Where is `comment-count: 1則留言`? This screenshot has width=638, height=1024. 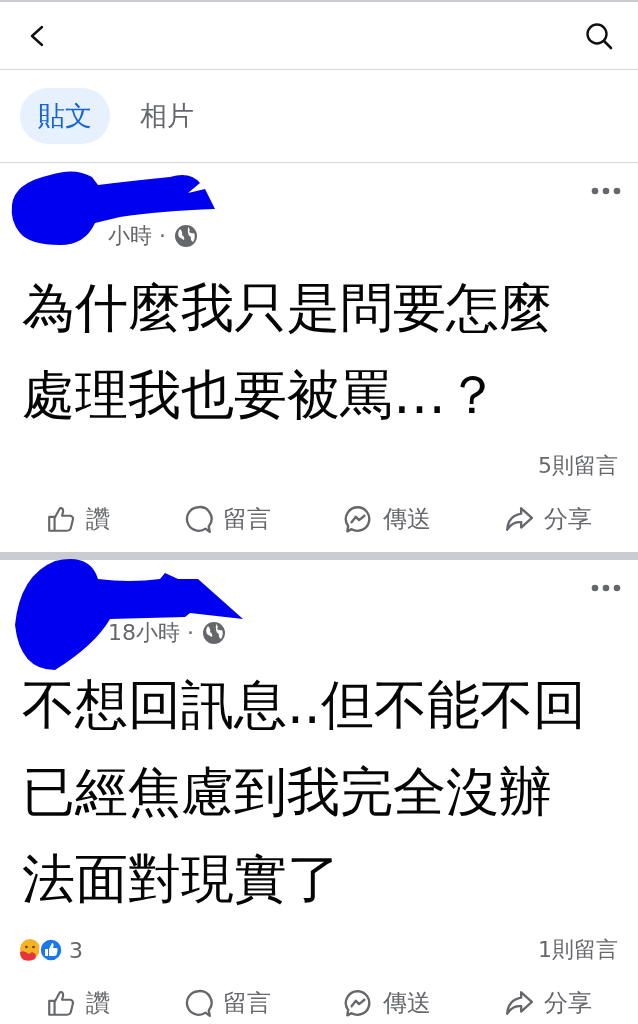
comment-count: 1則留言 is located at coordinates (578, 950).